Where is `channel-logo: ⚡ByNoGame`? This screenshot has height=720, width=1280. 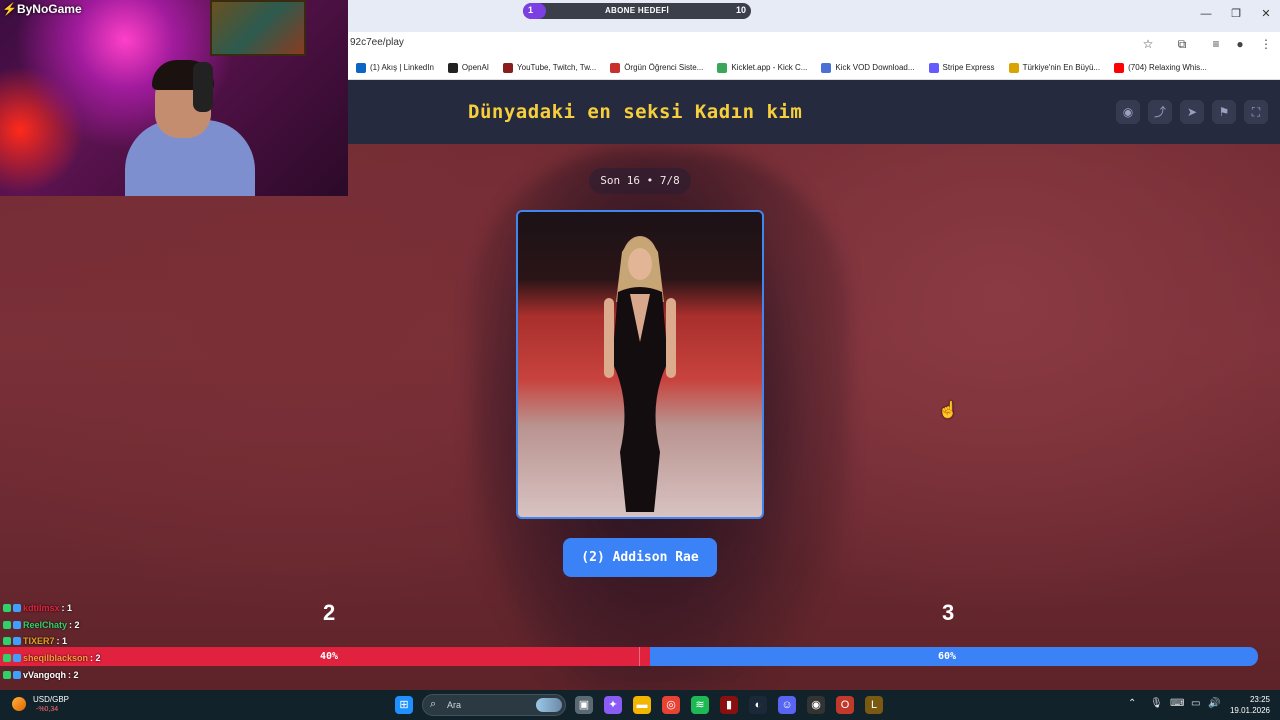 channel-logo: ⚡ByNoGame is located at coordinates (42, 9).